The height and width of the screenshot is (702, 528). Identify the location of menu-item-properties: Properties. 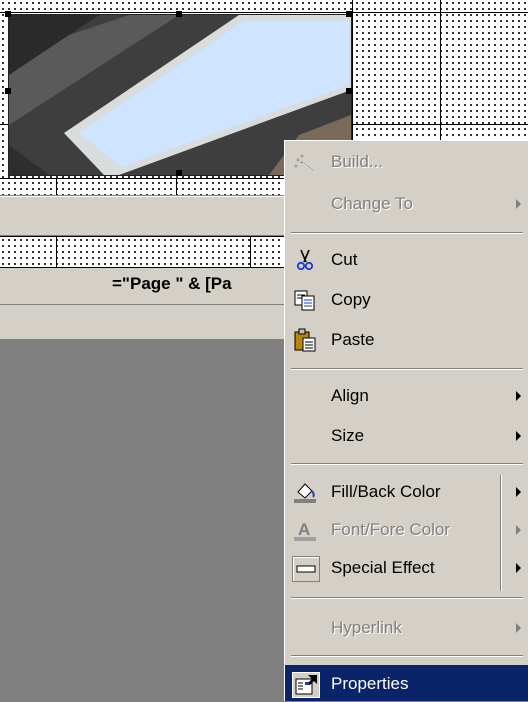
(406, 683).